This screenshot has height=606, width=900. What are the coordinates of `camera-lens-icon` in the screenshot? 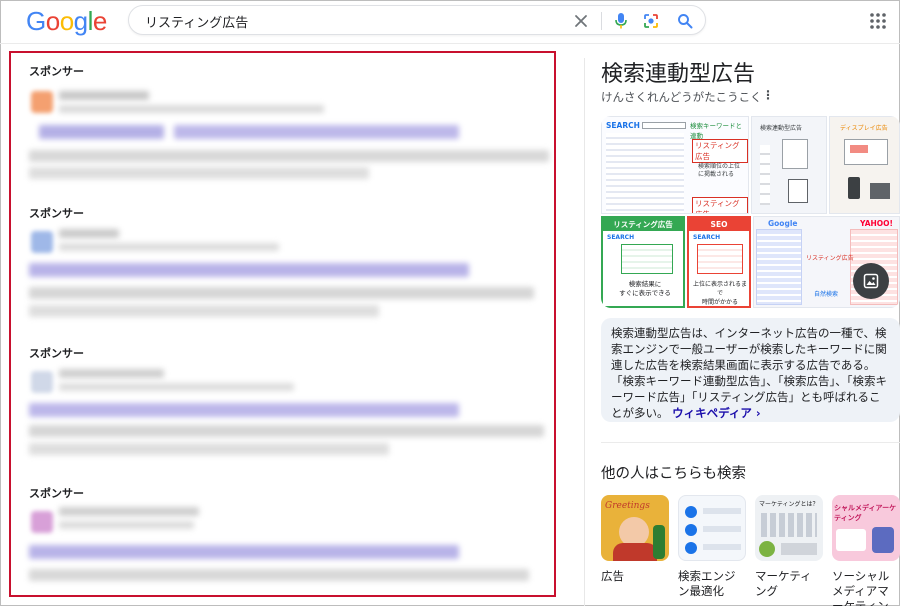 It's located at (651, 21).